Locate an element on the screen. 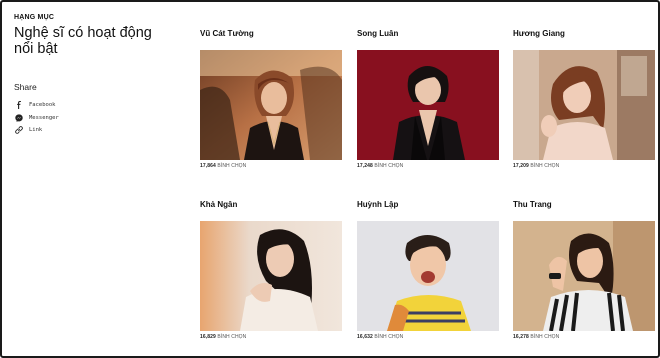  vote-number: 17,209 is located at coordinates (521, 166).